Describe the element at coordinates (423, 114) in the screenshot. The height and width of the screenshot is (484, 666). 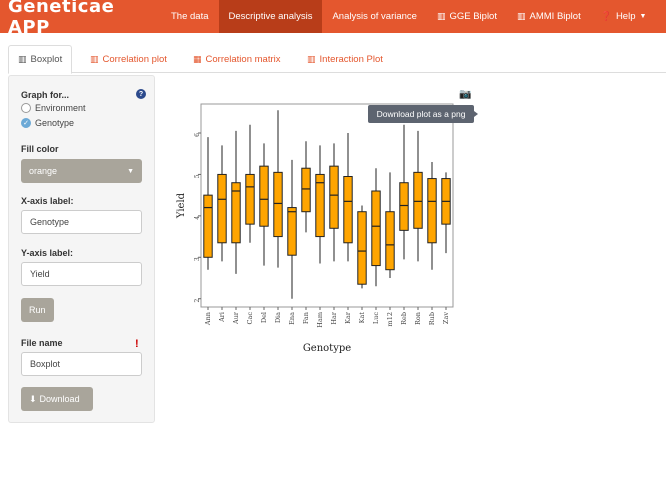
I see `download-tooltip: Download plot as a png` at that location.